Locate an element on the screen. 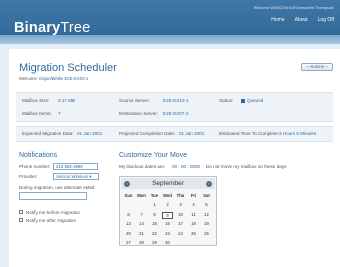  notify-before-label: Notify me before migration is located at coordinates (53, 212).